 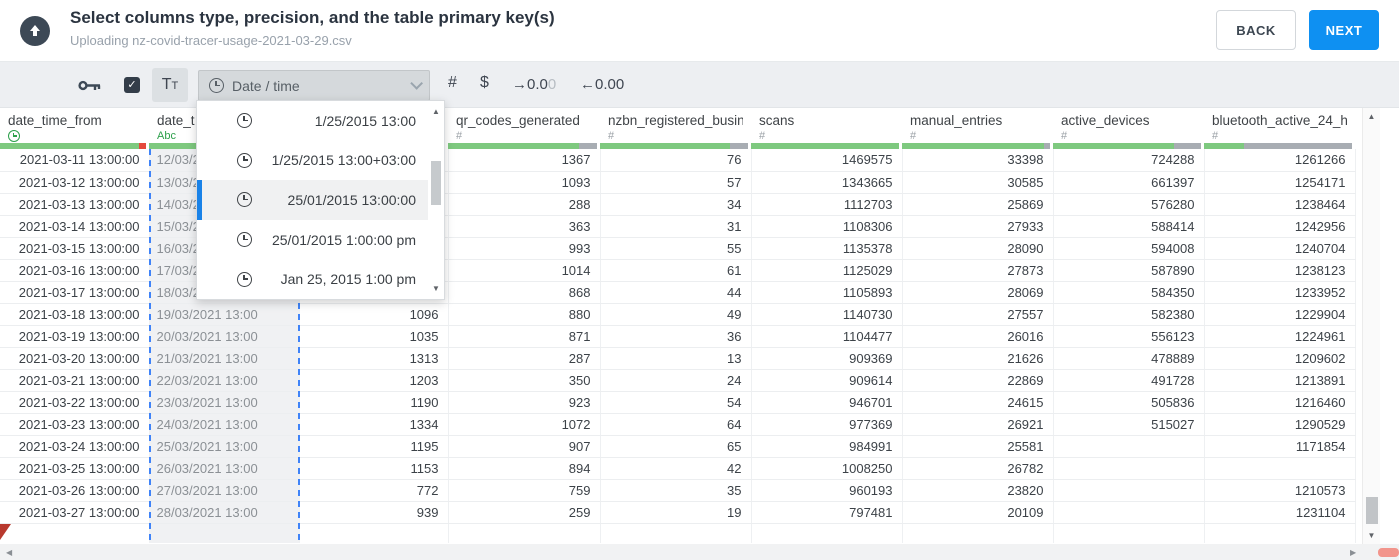 I want to click on table-cell: 1469575, so click(x=827, y=160).